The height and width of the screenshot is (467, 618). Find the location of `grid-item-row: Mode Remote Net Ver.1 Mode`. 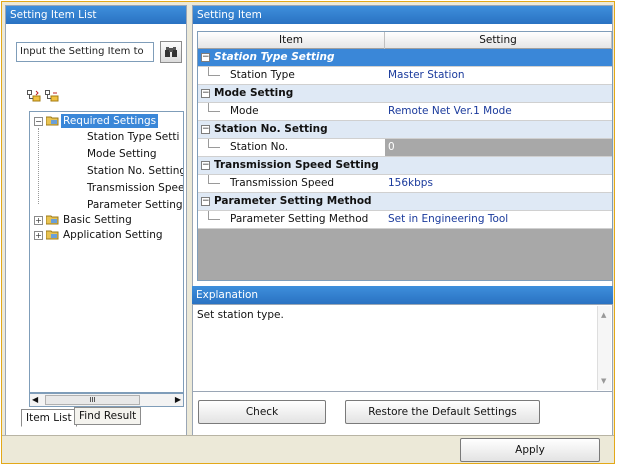

grid-item-row: Mode Remote Net Ver.1 Mode is located at coordinates (405, 112).